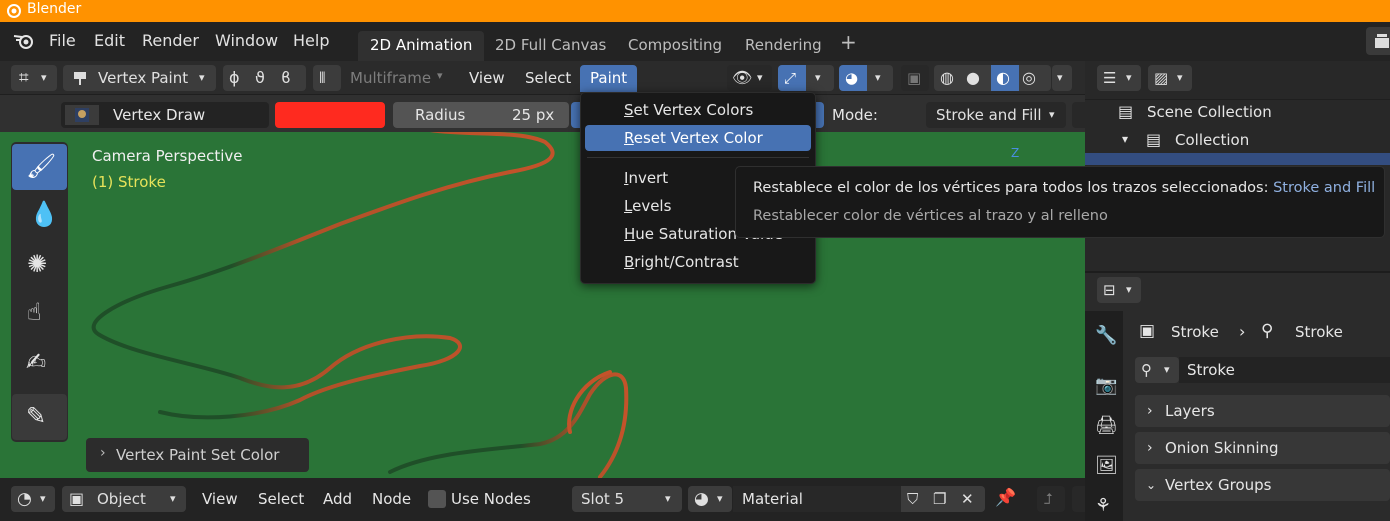 The width and height of the screenshot is (1390, 521). Describe the element at coordinates (973, 78) in the screenshot. I see `solid-shading-icon: ●` at that location.